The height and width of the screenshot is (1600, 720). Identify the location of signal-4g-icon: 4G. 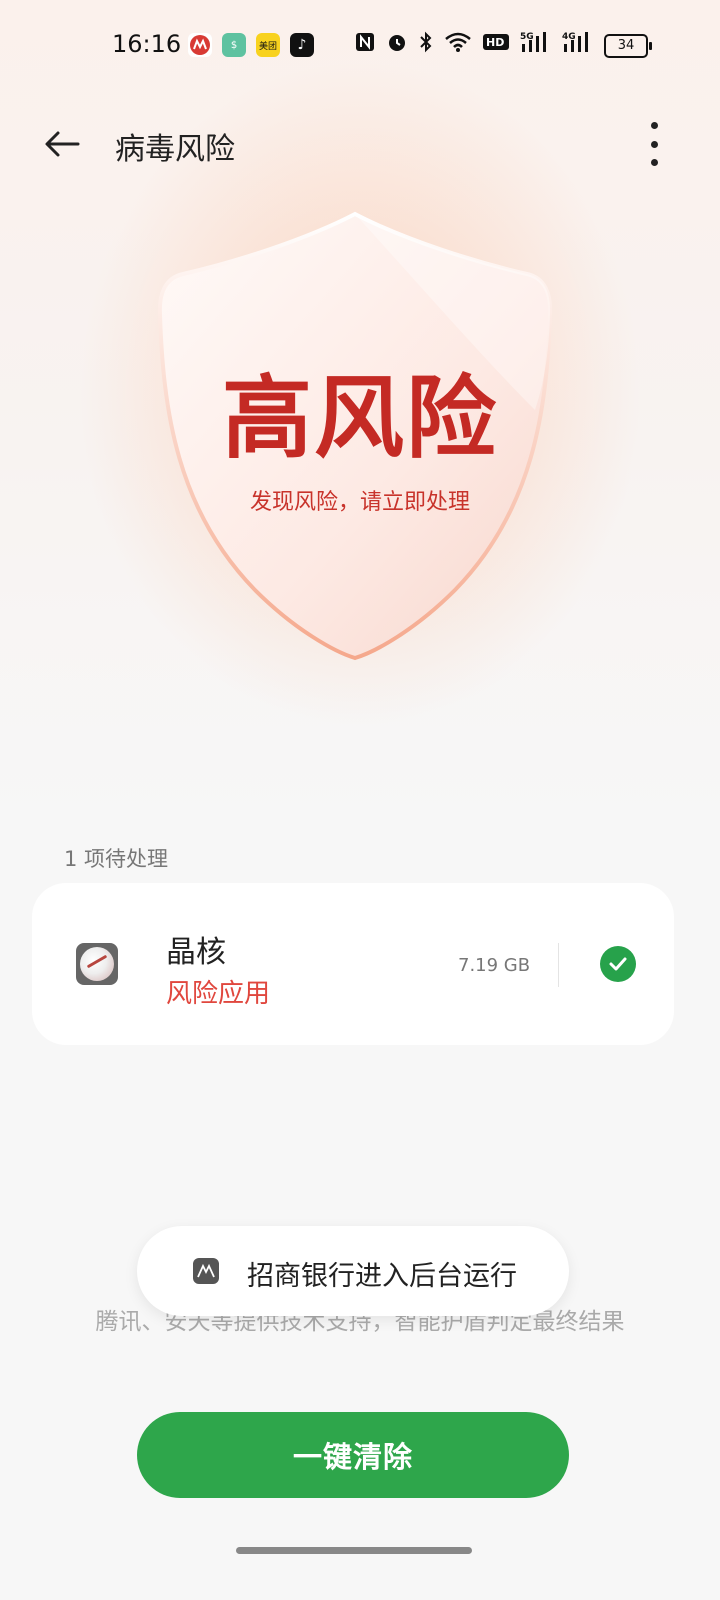
(578, 45).